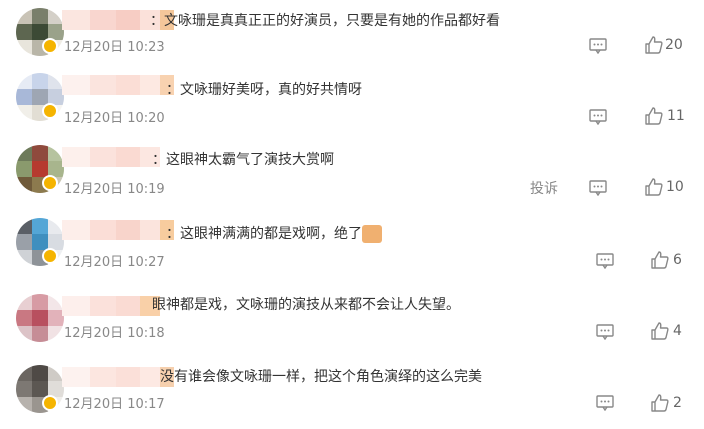 This screenshot has height=429, width=704. What do you see at coordinates (325, 21) in the screenshot?
I see `comment-text: ：文咏珊是真真正正的好演员，只要是有她的作品都好看` at bounding box center [325, 21].